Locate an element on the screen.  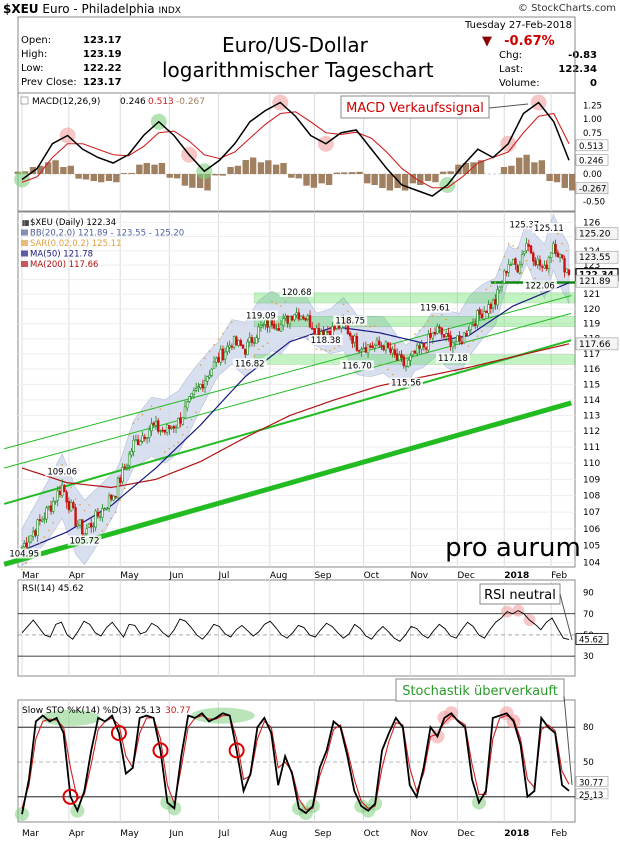
price-legend-entry: MA(50) 121.78 is located at coordinates (61, 255).